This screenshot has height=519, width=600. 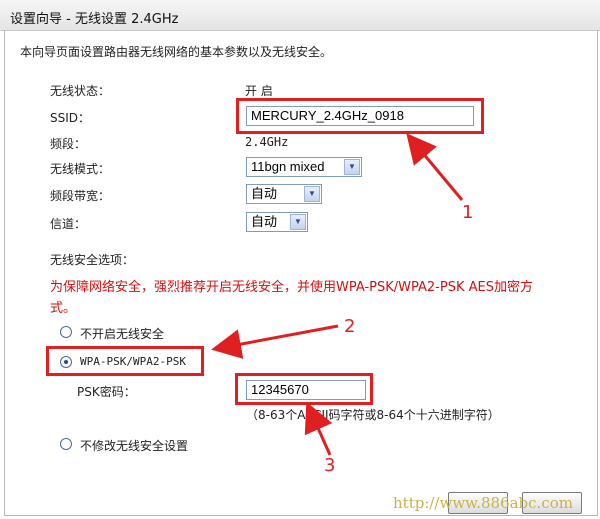 What do you see at coordinates (350, 326) in the screenshot?
I see `annotation-2: 2` at bounding box center [350, 326].